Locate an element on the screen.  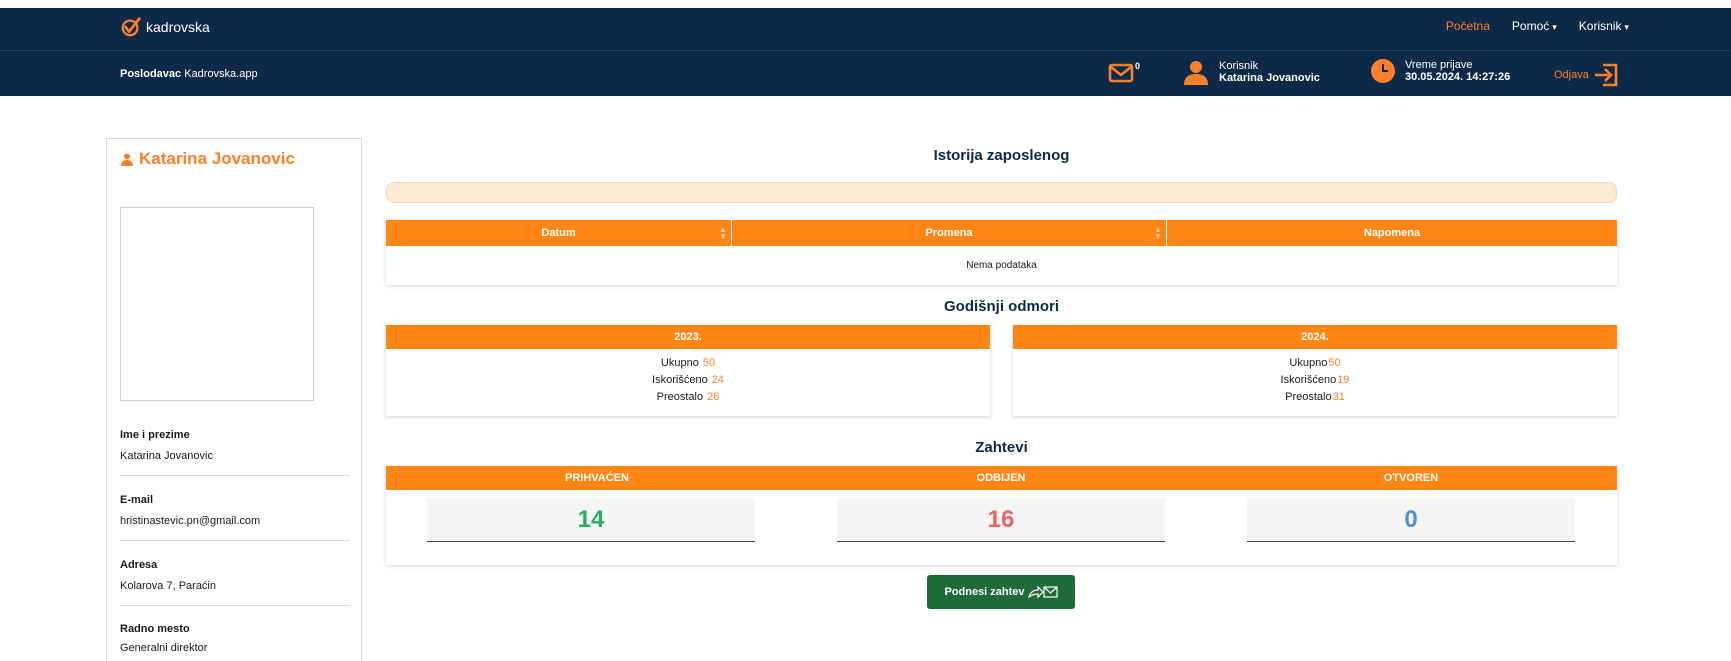
employer-label: Poslodavac is located at coordinates (151, 74).